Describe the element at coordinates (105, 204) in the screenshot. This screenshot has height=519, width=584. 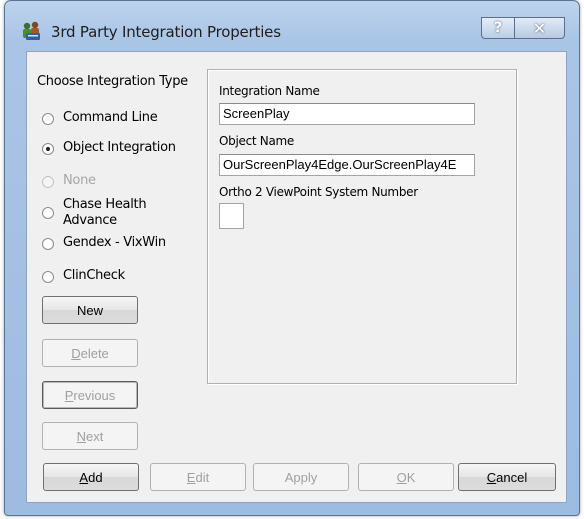
I see `radio-label-line: Chase Health` at that location.